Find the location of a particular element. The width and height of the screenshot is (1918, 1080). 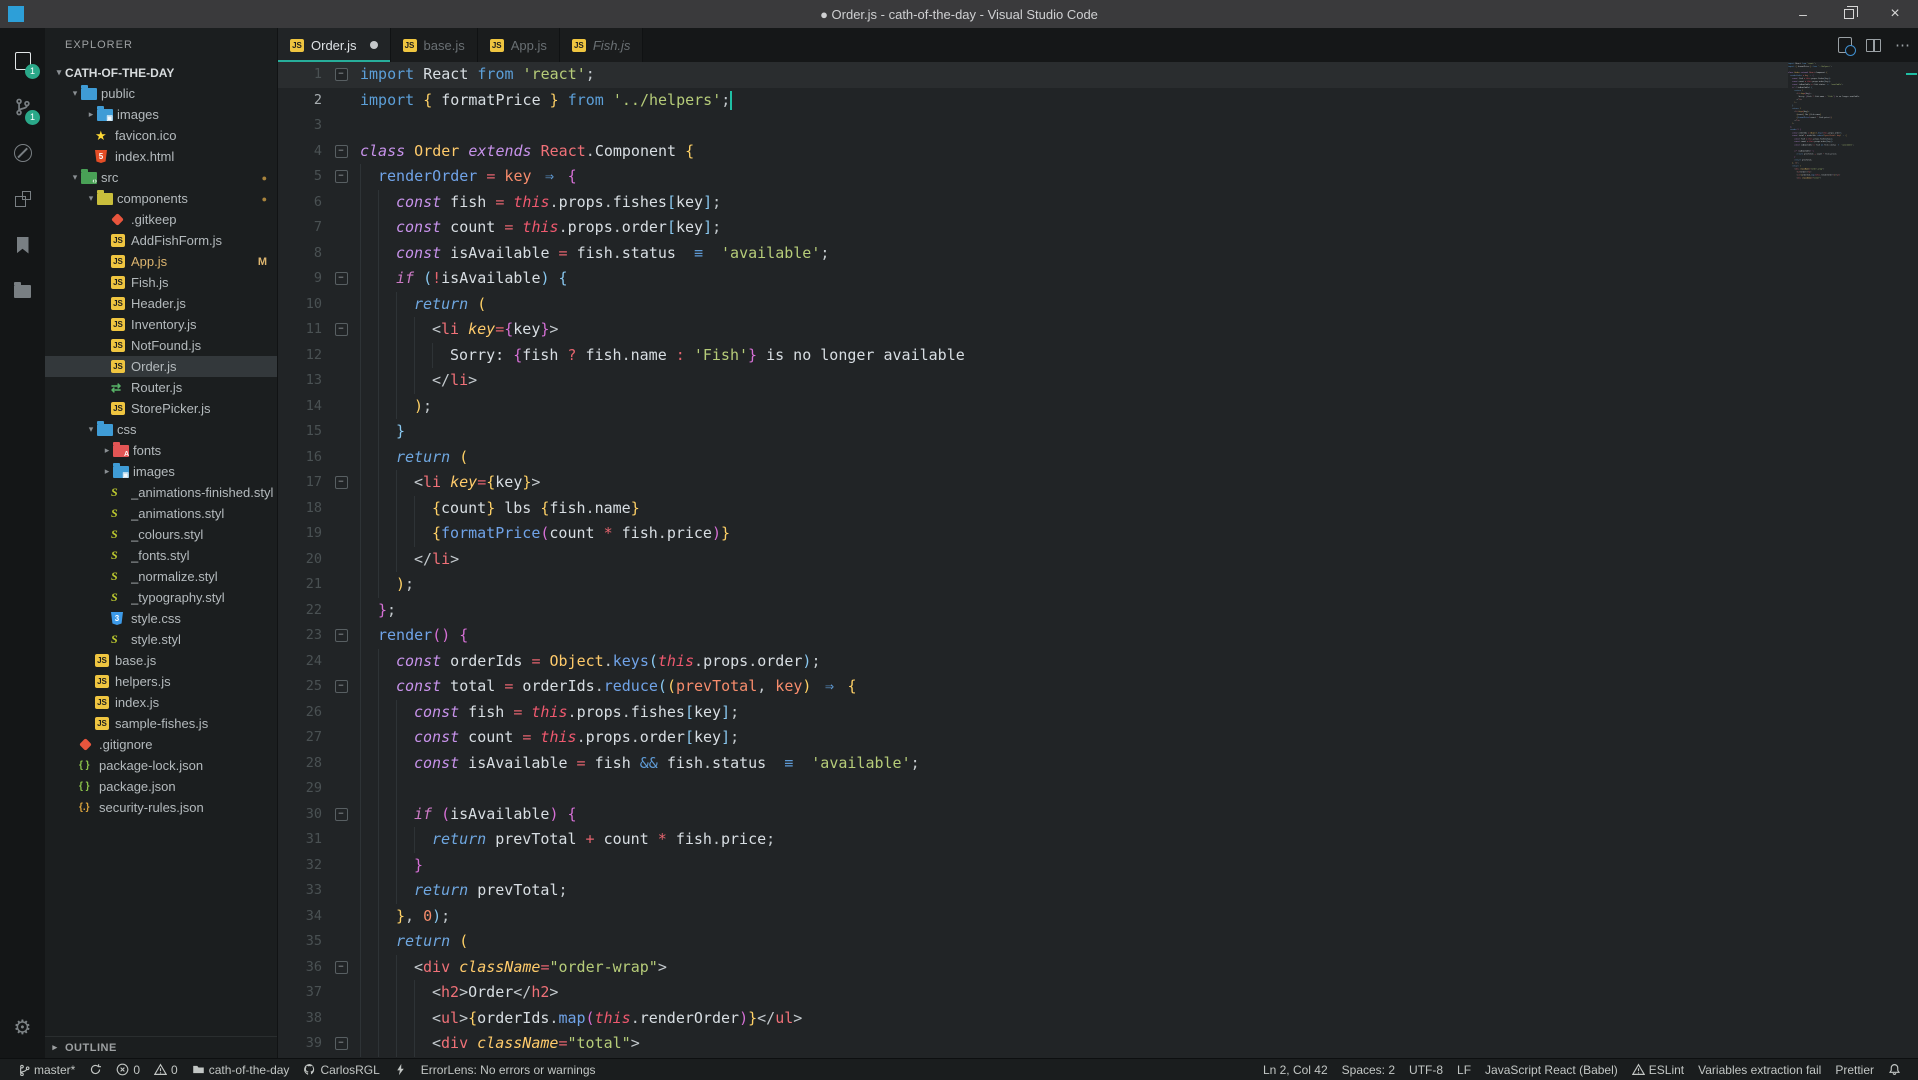

tree-item-addfishform-js: JS AddFishForm.js is located at coordinates (161, 240).